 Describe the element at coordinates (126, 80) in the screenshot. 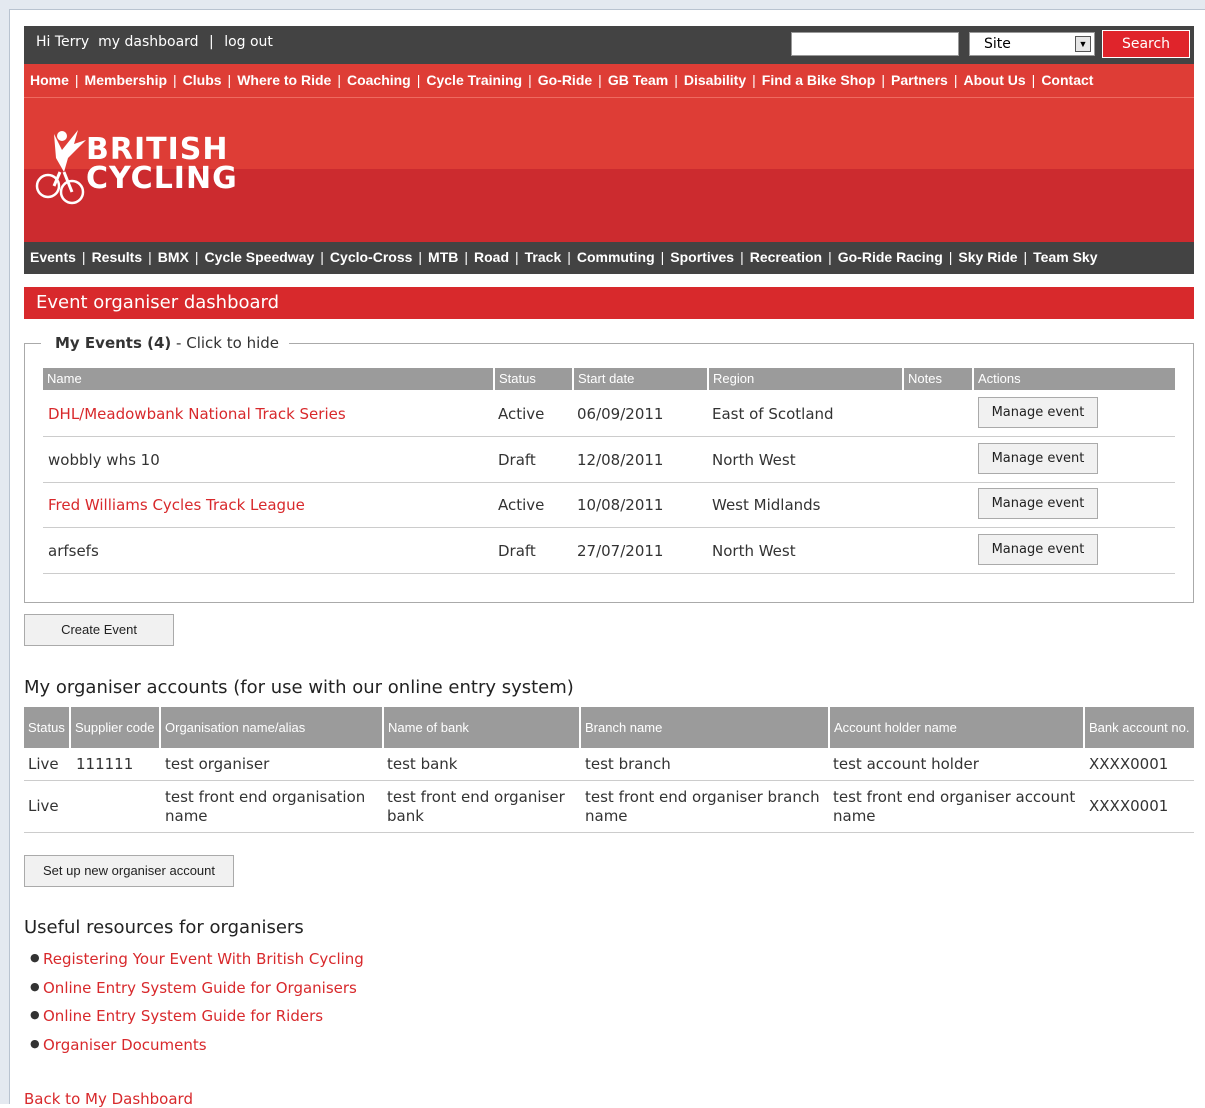

I see `nav-item-membership: Membership` at that location.